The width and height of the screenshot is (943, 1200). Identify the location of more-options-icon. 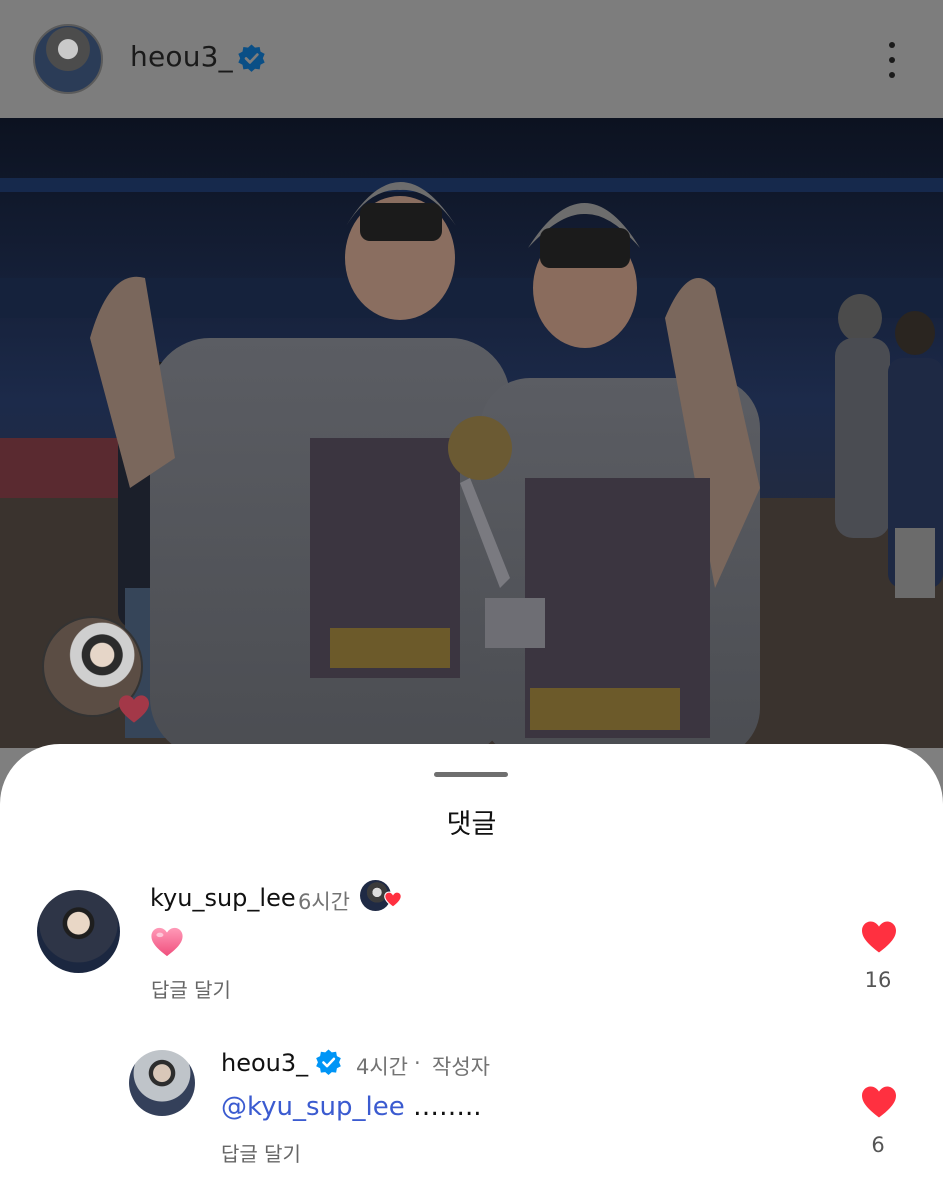
(892, 60).